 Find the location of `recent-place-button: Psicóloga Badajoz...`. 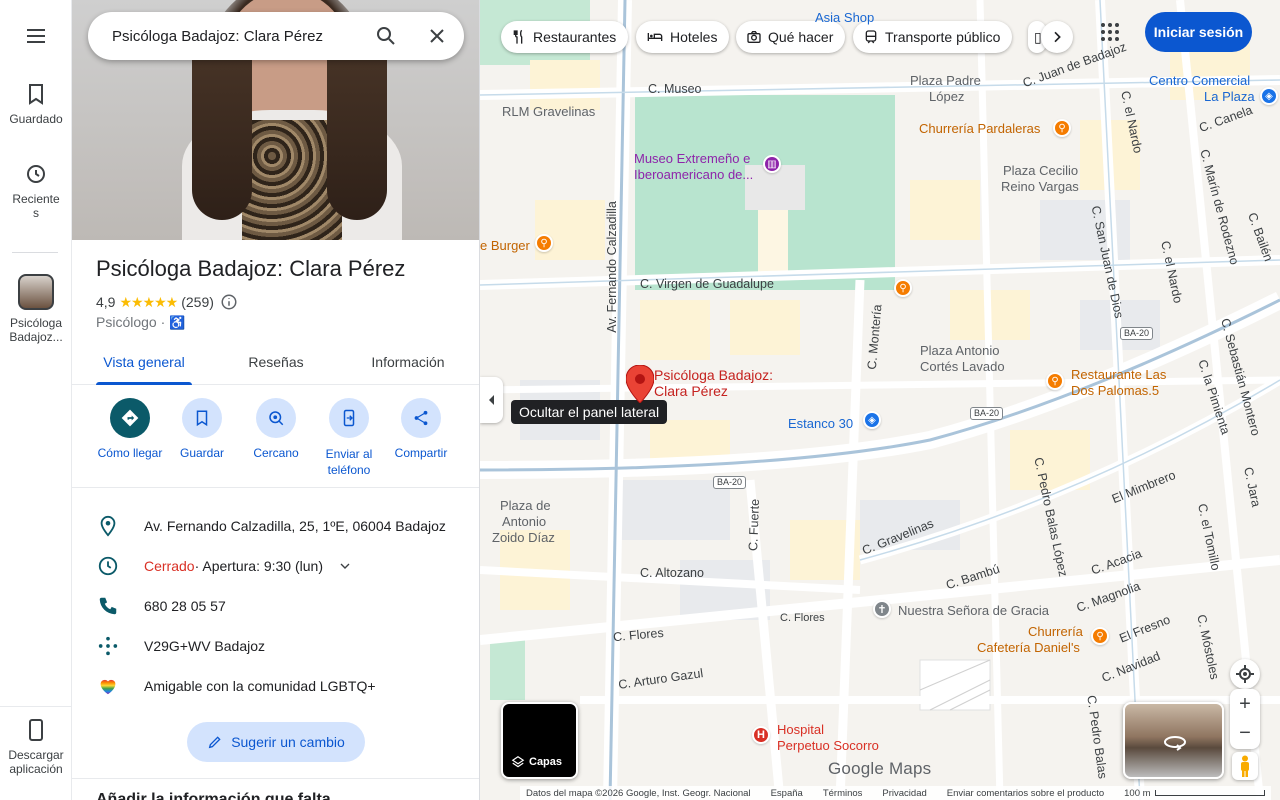

recent-place-button: Psicóloga Badajoz... is located at coordinates (36, 309).